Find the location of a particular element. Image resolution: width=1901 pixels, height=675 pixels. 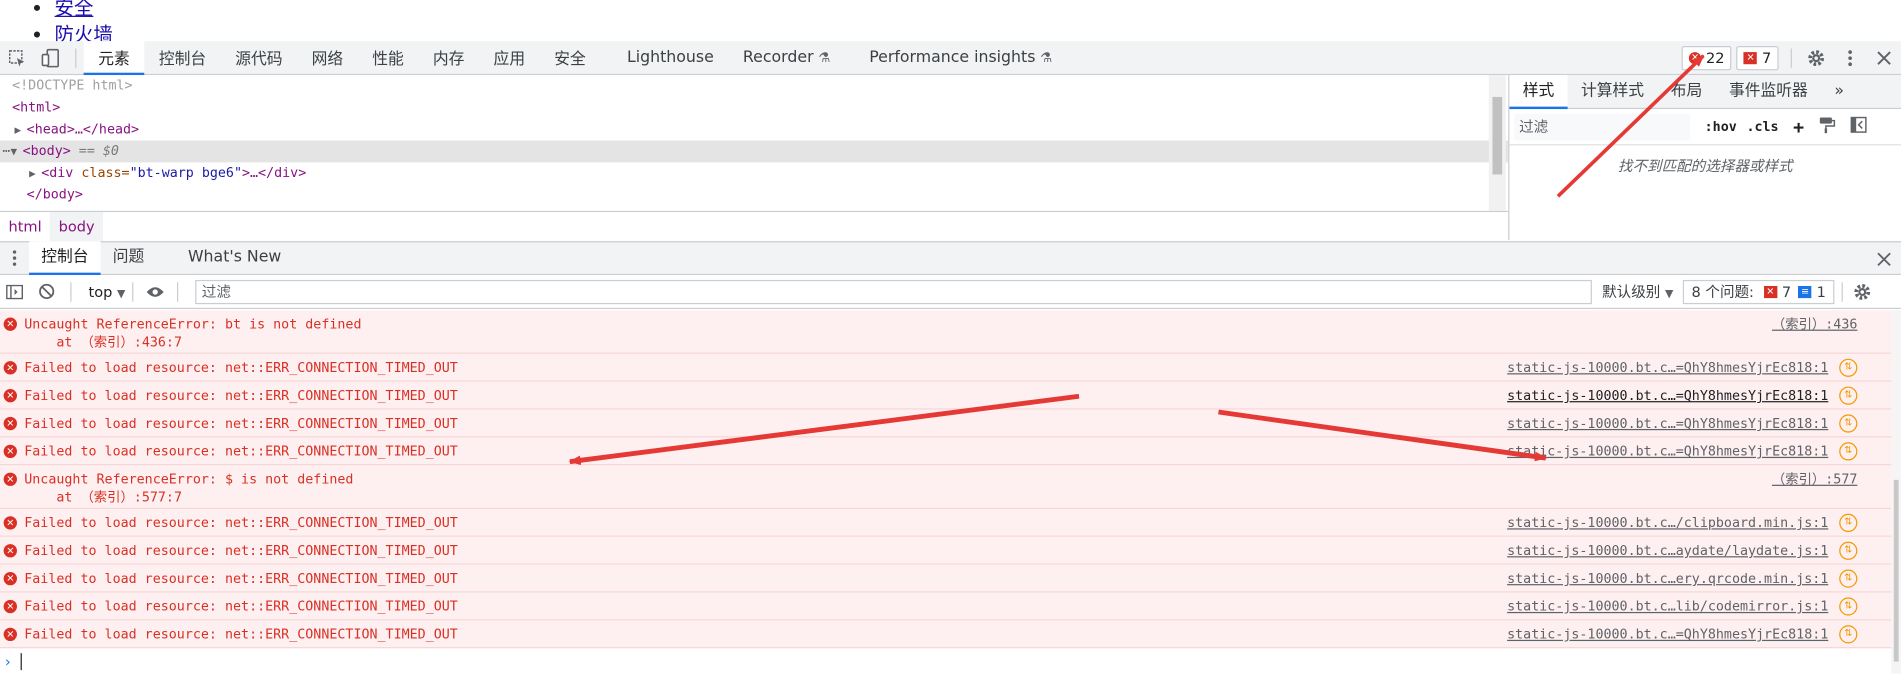

dom-scrollbar-thumb is located at coordinates (1497, 135).